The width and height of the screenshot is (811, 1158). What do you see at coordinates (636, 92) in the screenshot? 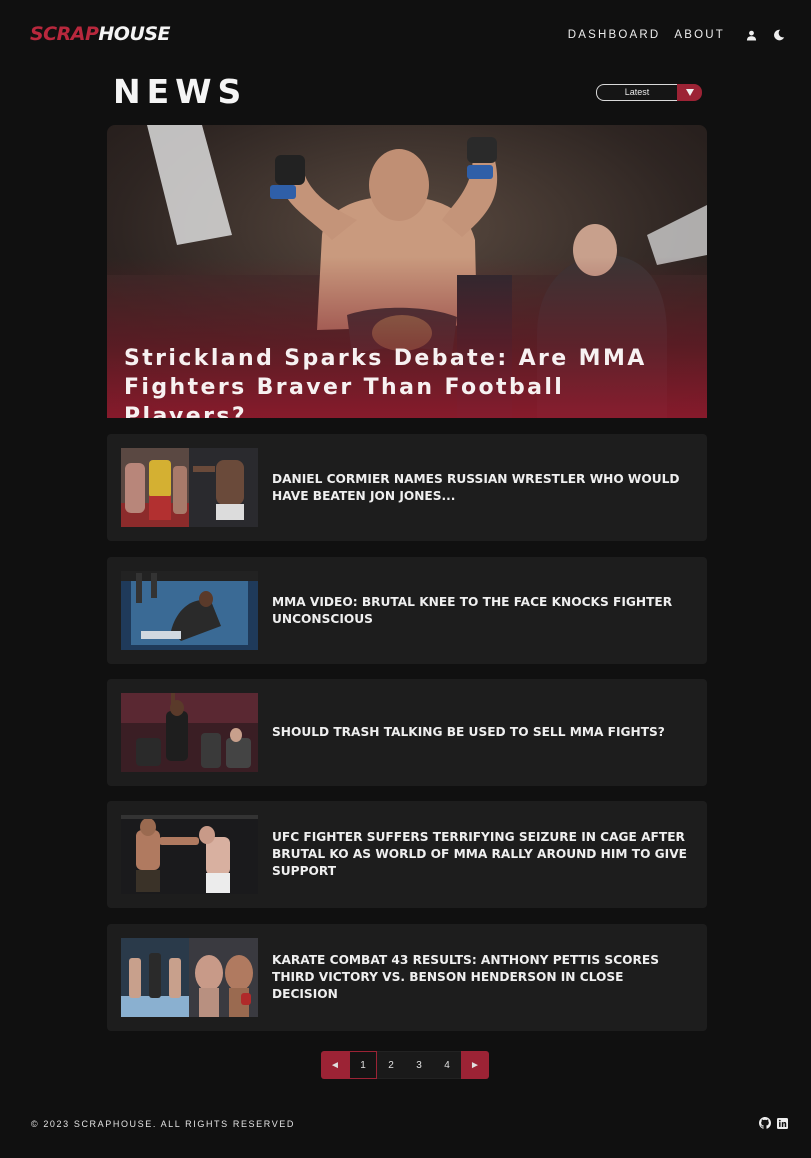
I see `sort-selected-value: Latest` at bounding box center [636, 92].